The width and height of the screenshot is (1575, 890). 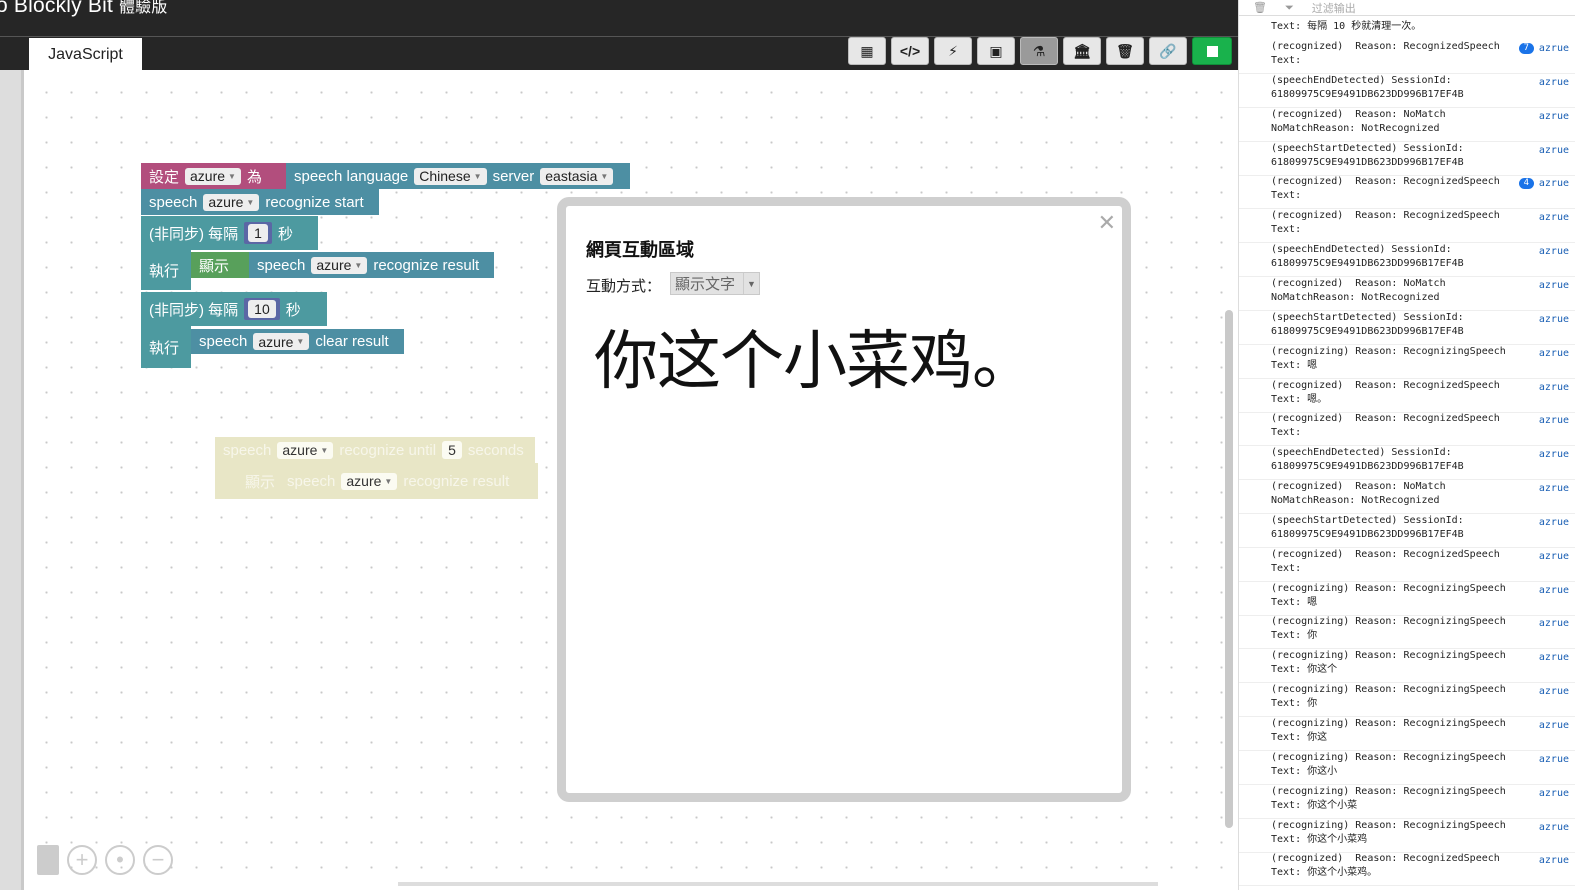 What do you see at coordinates (1526, 184) in the screenshot?
I see `repeat-count-badge: 4` at bounding box center [1526, 184].